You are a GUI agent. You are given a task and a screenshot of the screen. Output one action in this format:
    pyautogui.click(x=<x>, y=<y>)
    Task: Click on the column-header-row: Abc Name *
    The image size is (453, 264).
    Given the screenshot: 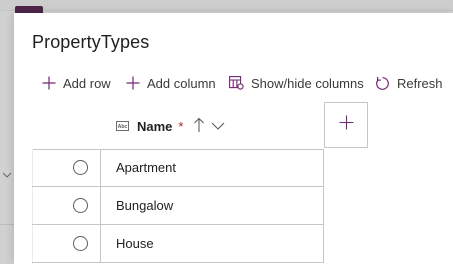 What is the action you would take?
    pyautogui.click(x=178, y=126)
    